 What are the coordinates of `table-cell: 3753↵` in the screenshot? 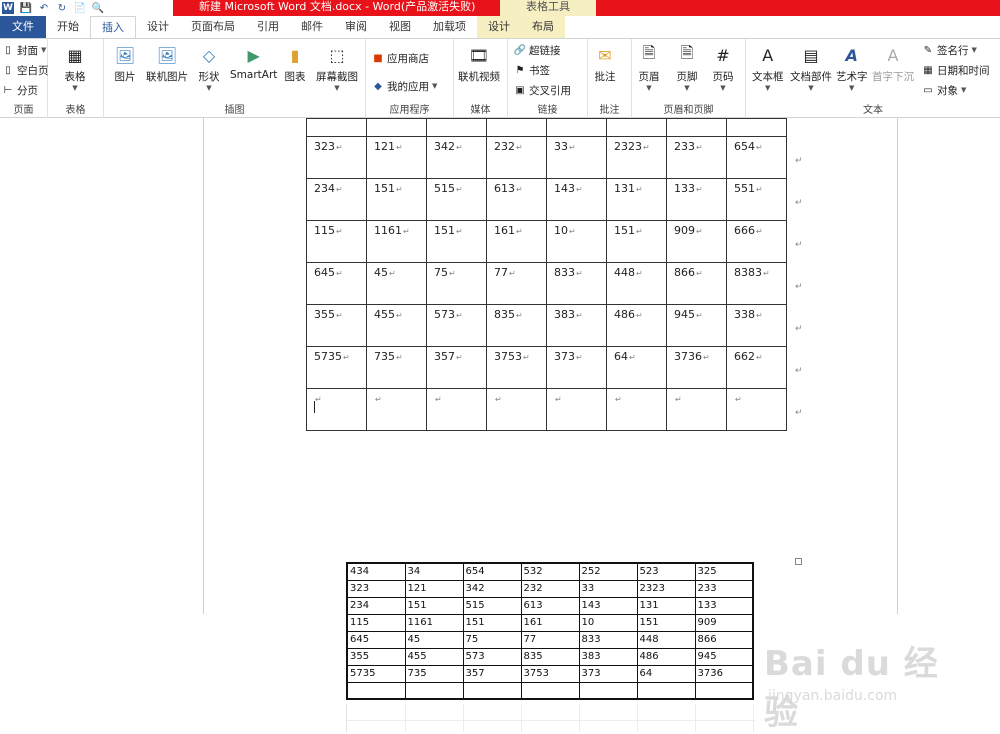 It's located at (516, 367).